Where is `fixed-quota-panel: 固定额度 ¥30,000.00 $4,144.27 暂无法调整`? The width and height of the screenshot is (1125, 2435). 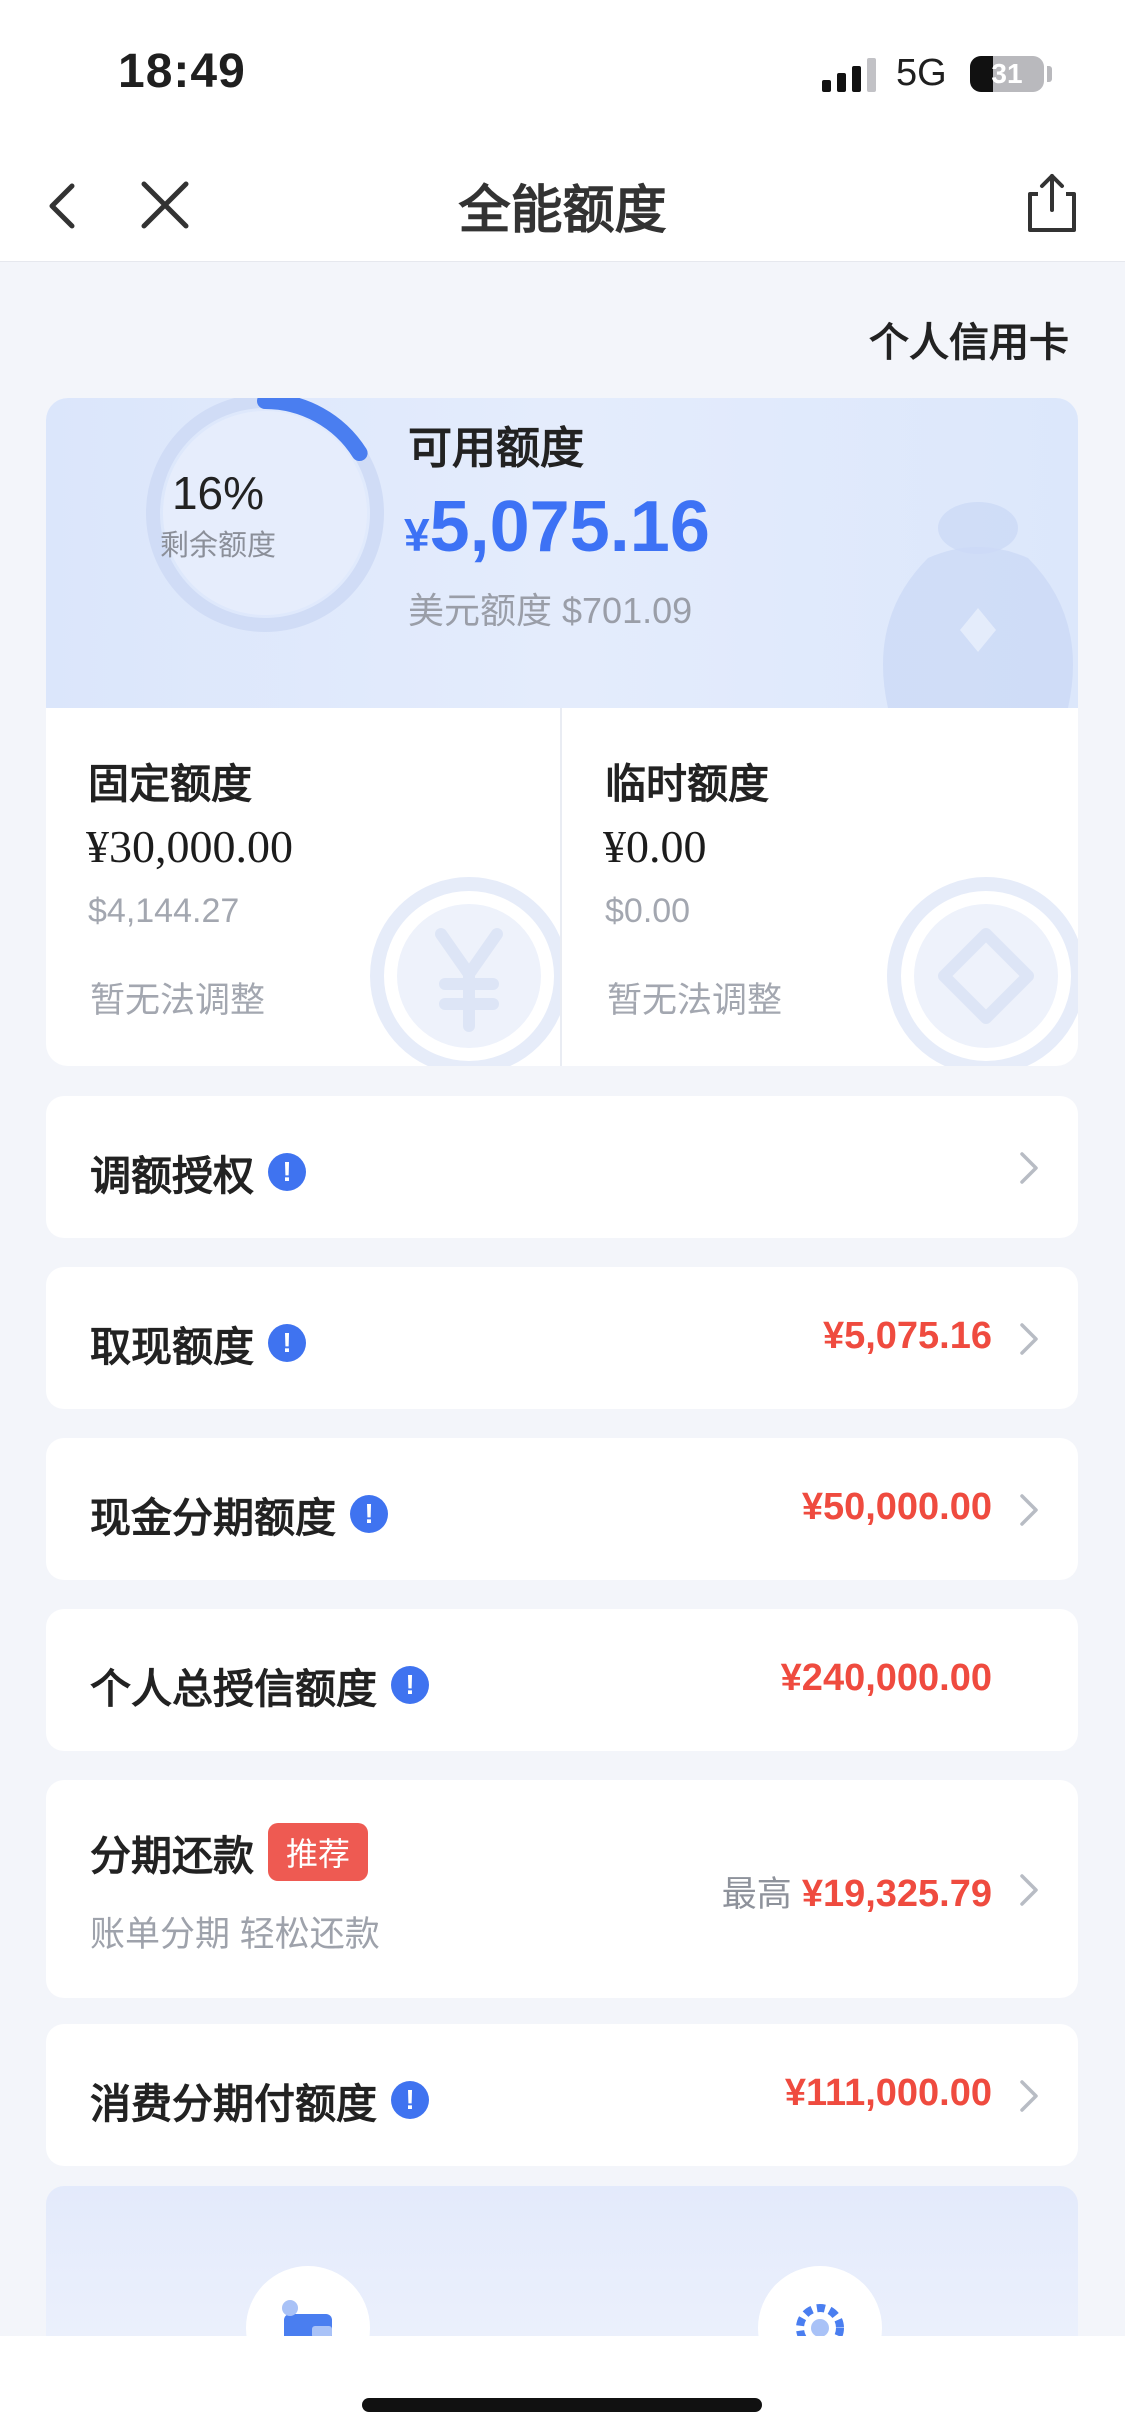 fixed-quota-panel: 固定额度 ¥30,000.00 $4,144.27 暂无法调整 is located at coordinates (303, 887).